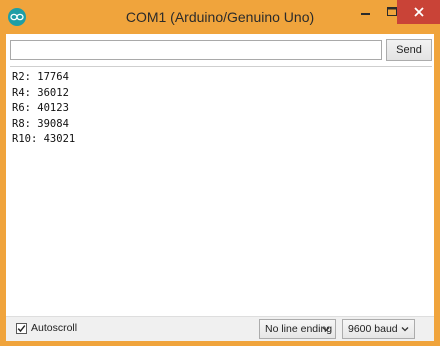 This screenshot has width=440, height=346. I want to click on line-ending-select: No line ending, so click(297, 329).